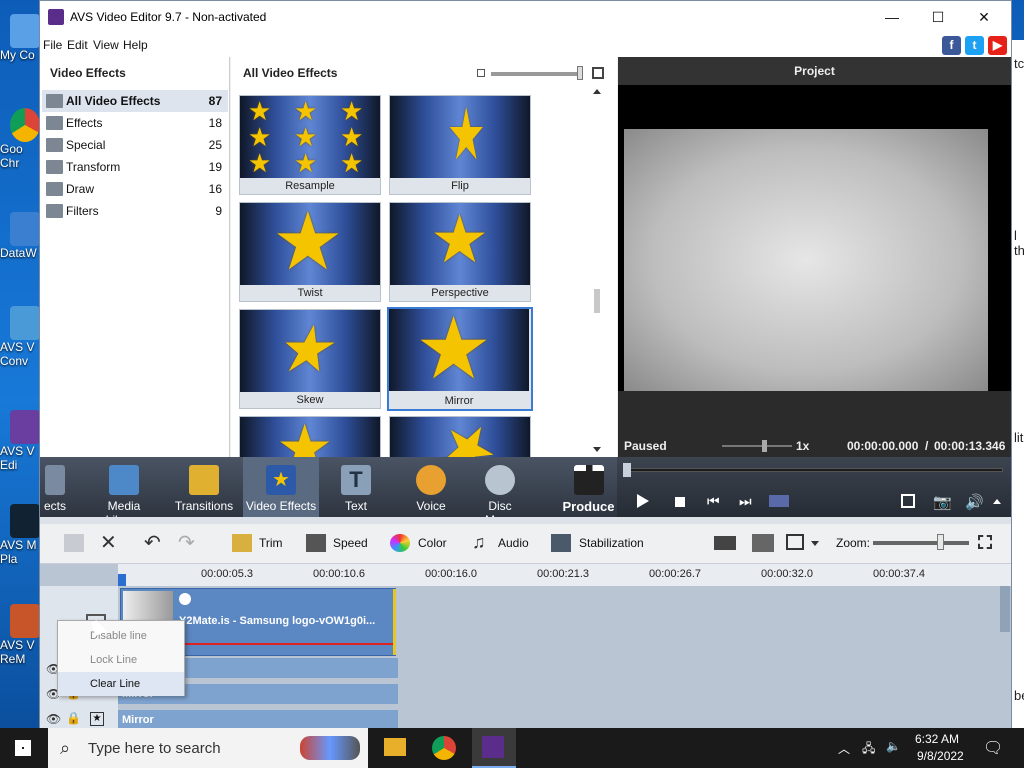 This screenshot has width=1024, height=768. I want to click on trim-button: Trim, so click(271, 543).